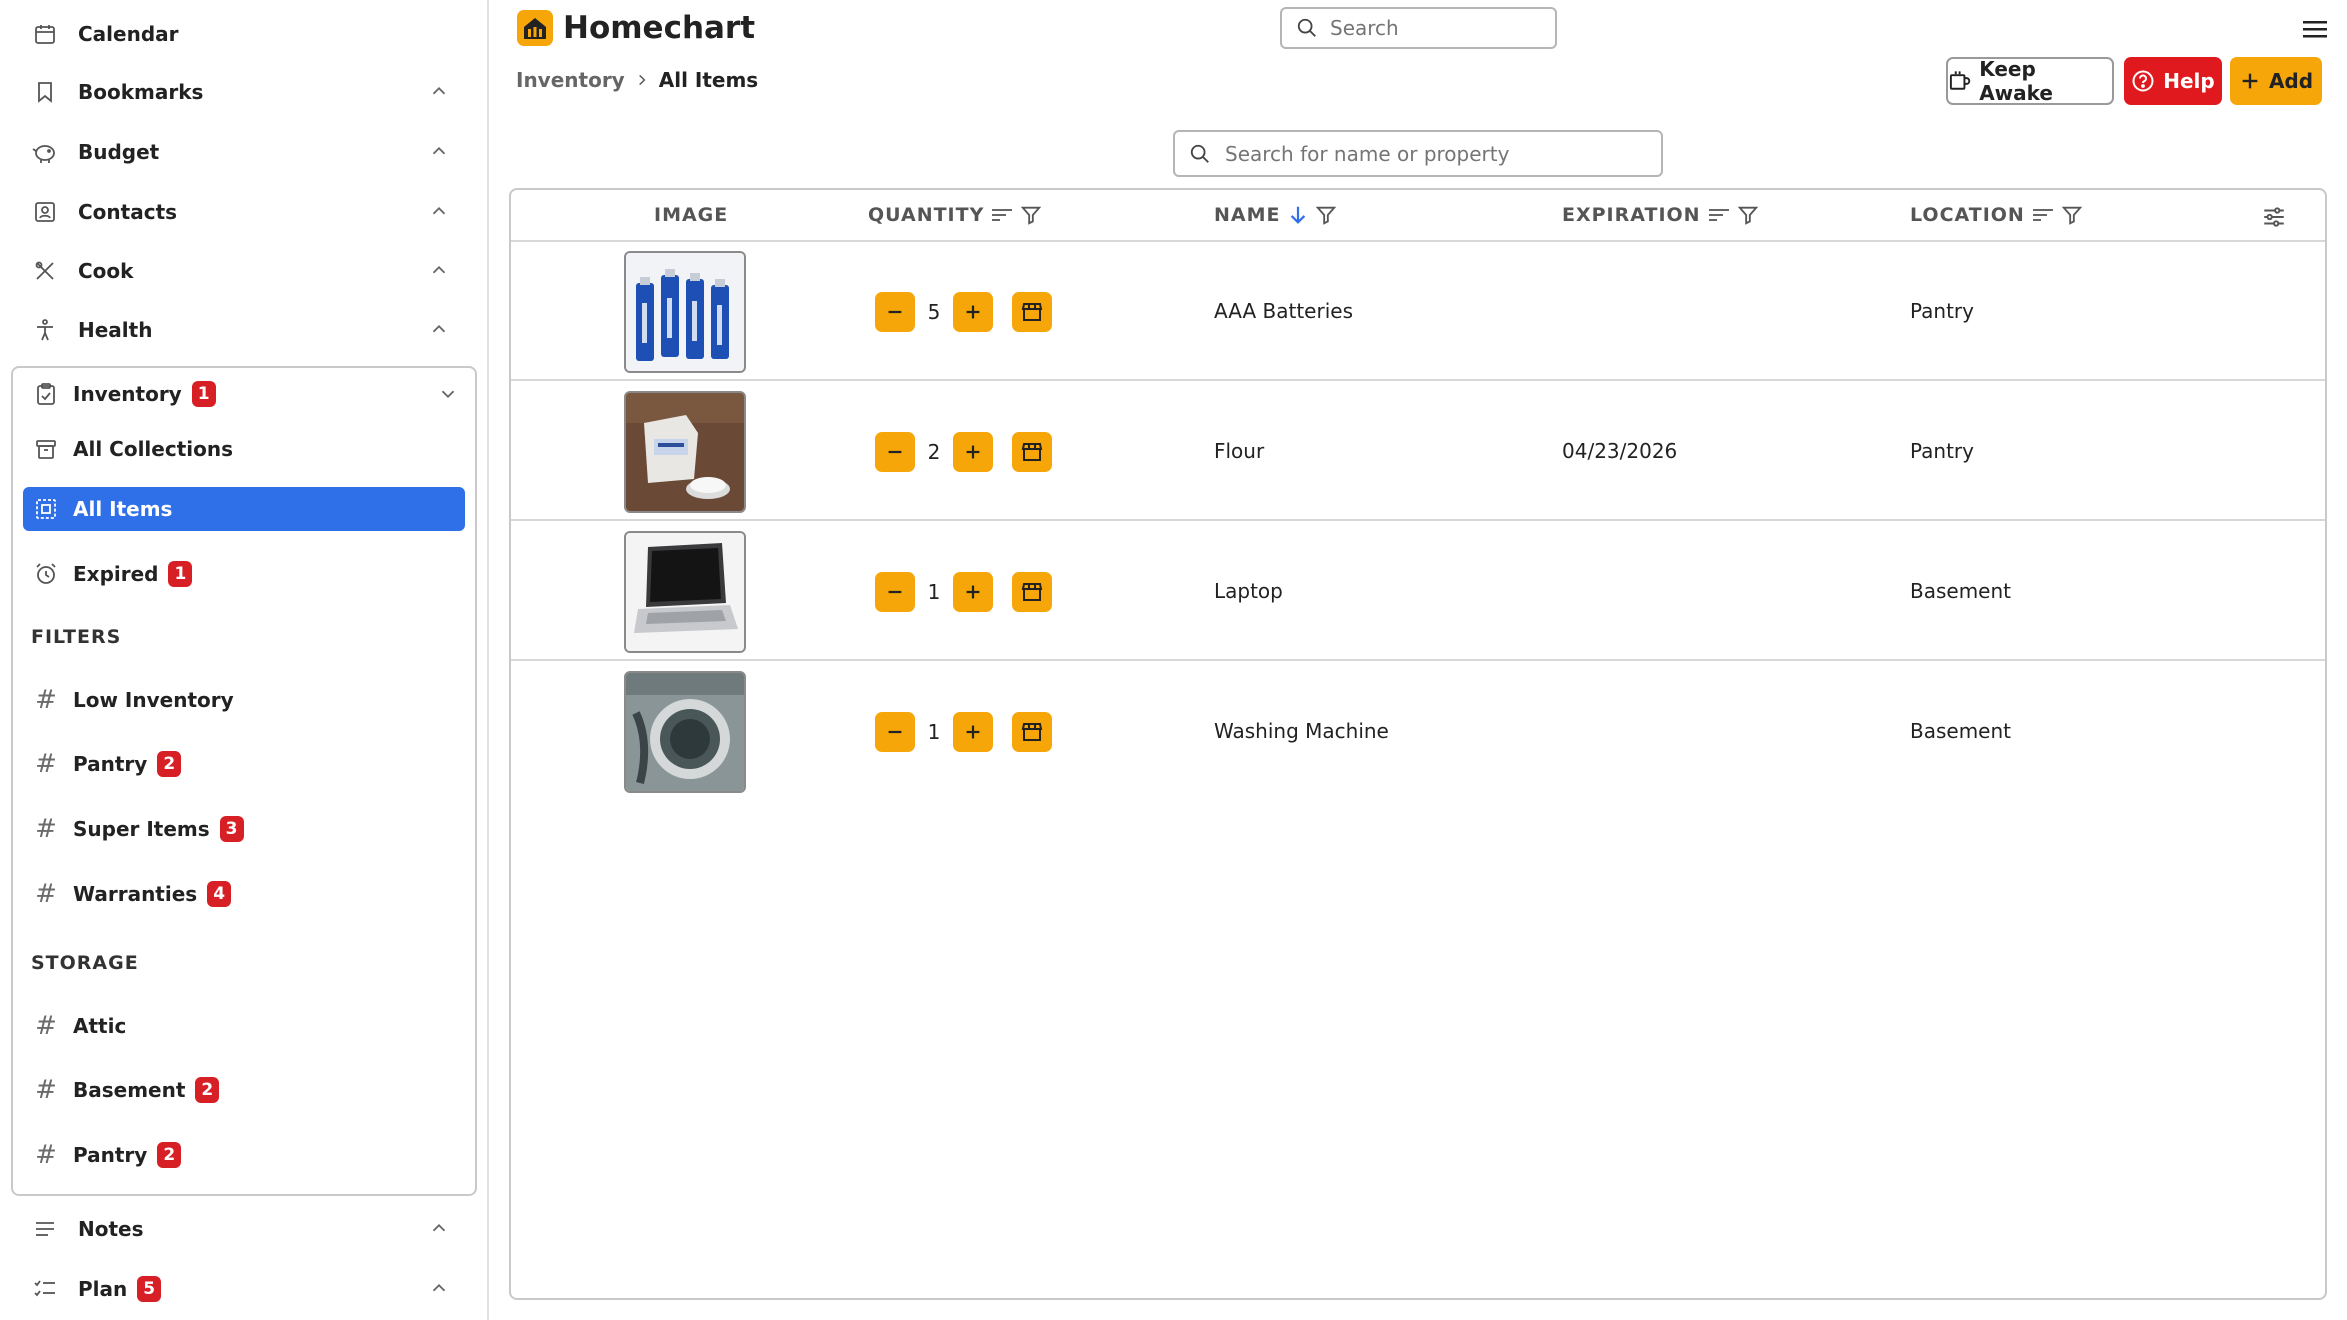 Image resolution: width=2347 pixels, height=1320 pixels. Describe the element at coordinates (252, 894) in the screenshot. I see `filter-item-warranties: # Warranties 4` at that location.